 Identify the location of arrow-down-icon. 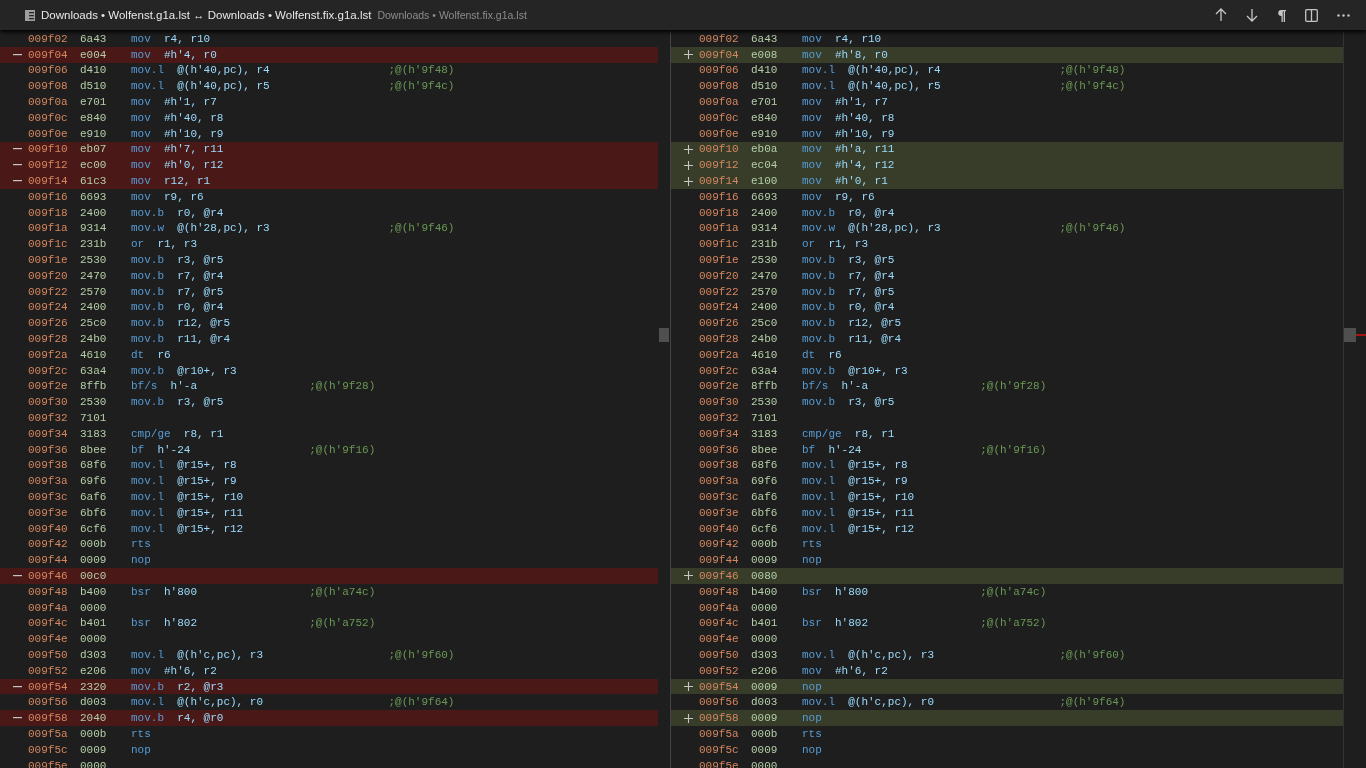
(1252, 15).